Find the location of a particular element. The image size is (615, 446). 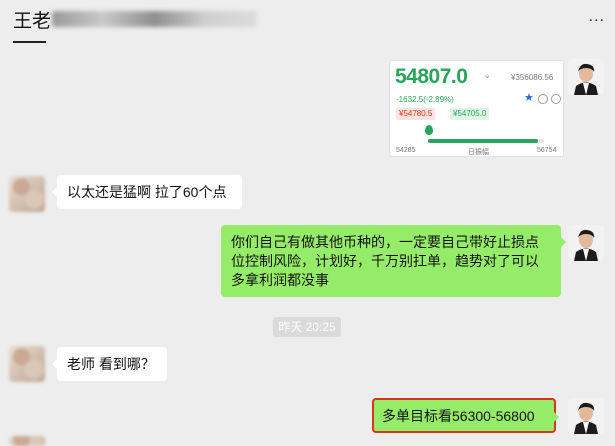

screenshot-price: 54807.0 is located at coordinates (431, 76).